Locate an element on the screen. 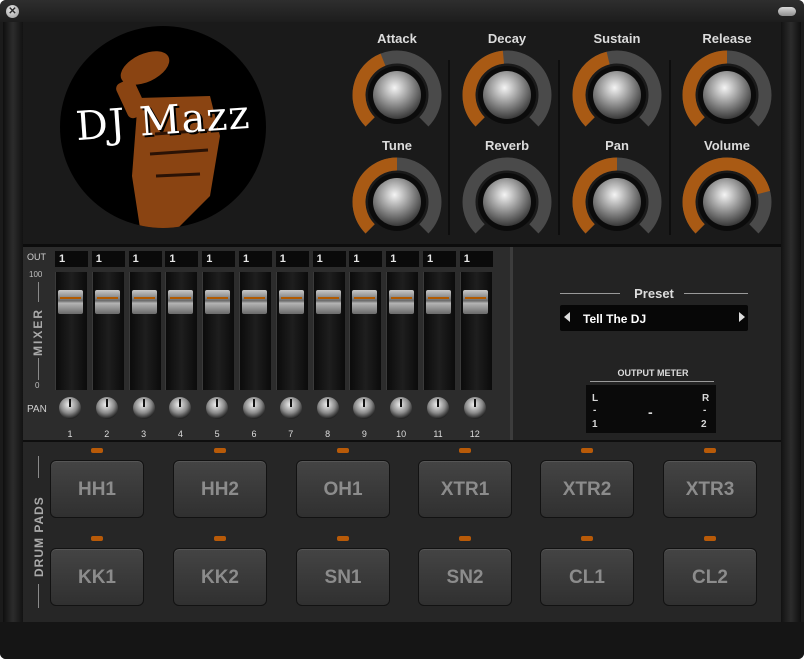 Image resolution: width=804 pixels, height=659 pixels. sustain-knob-label: Sustain is located at coordinates (617, 38).